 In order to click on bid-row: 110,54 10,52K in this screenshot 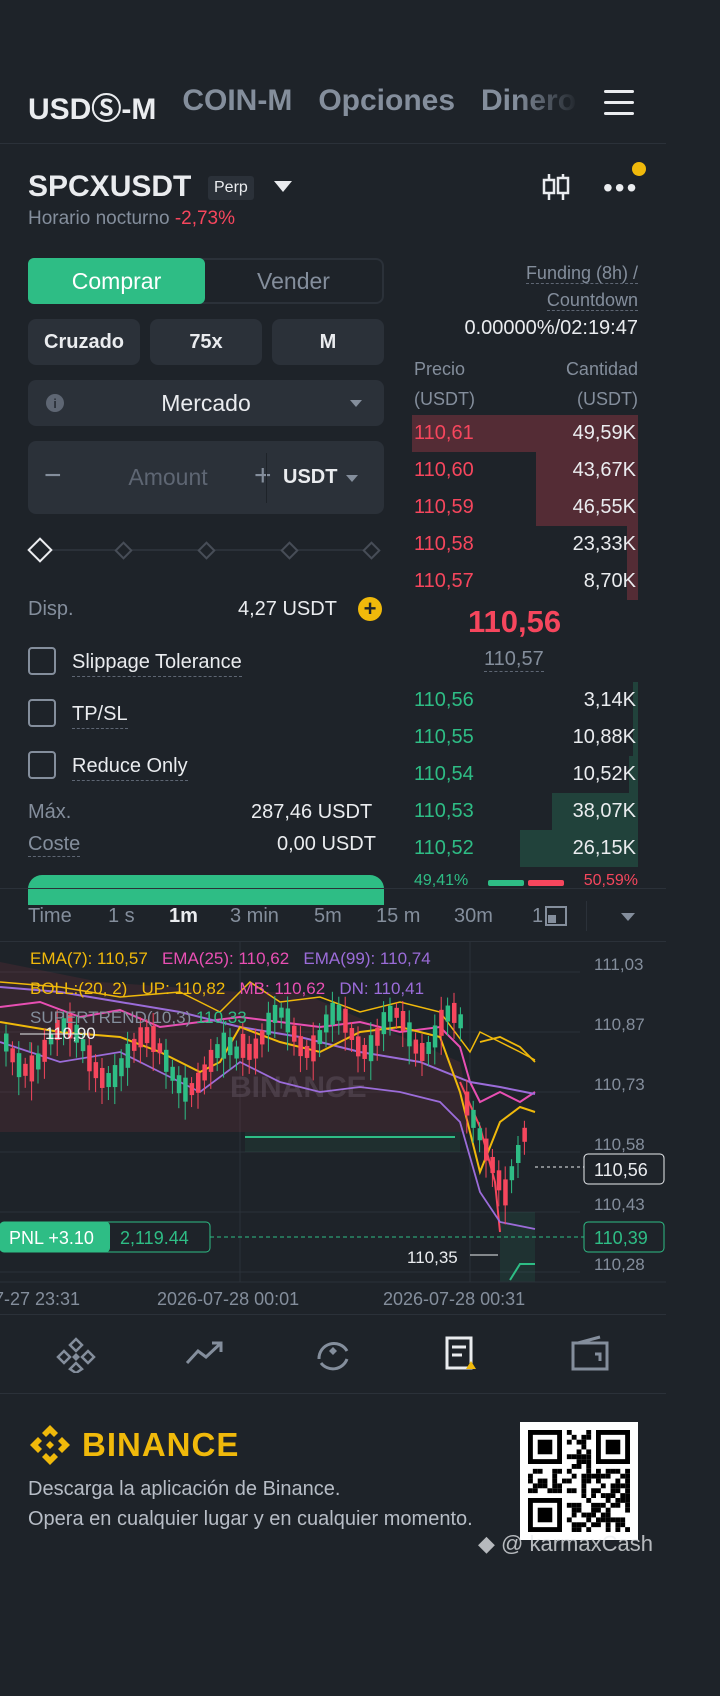, I will do `click(525, 774)`.